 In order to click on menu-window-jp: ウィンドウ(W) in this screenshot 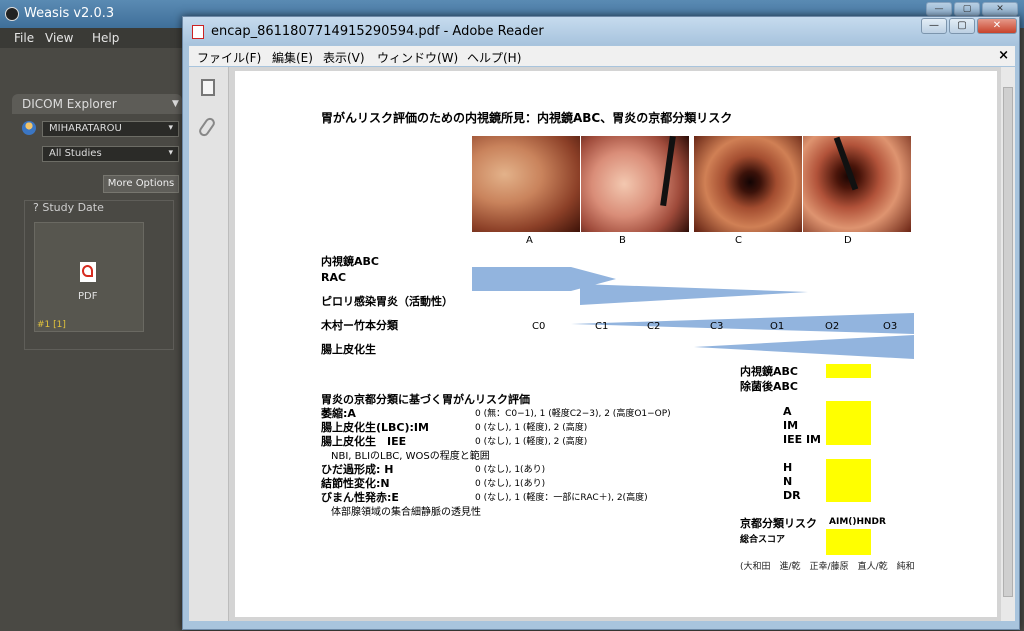, I will do `click(417, 57)`.